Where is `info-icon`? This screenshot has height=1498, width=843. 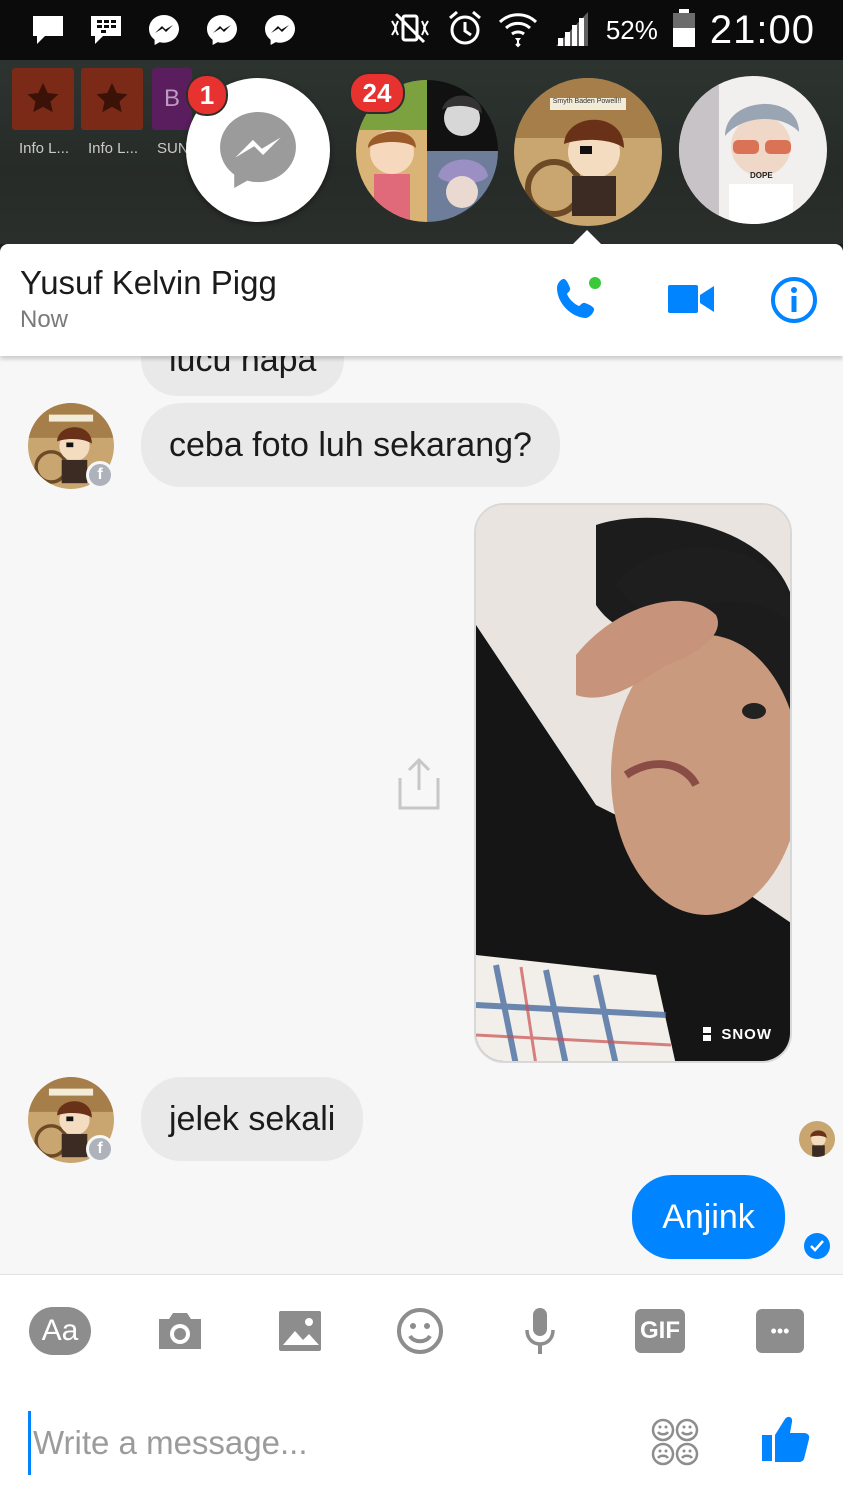
info-icon is located at coordinates (794, 300).